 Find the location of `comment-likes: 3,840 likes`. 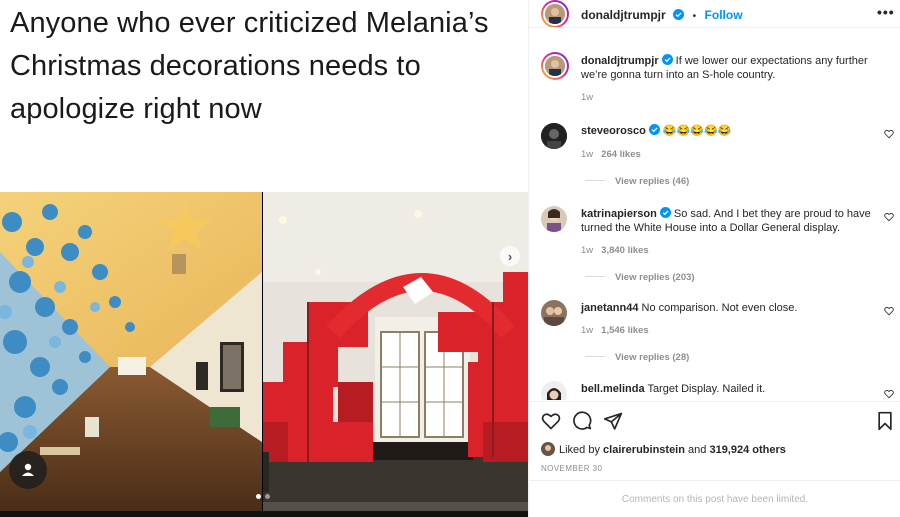

comment-likes: 3,840 likes is located at coordinates (625, 250).